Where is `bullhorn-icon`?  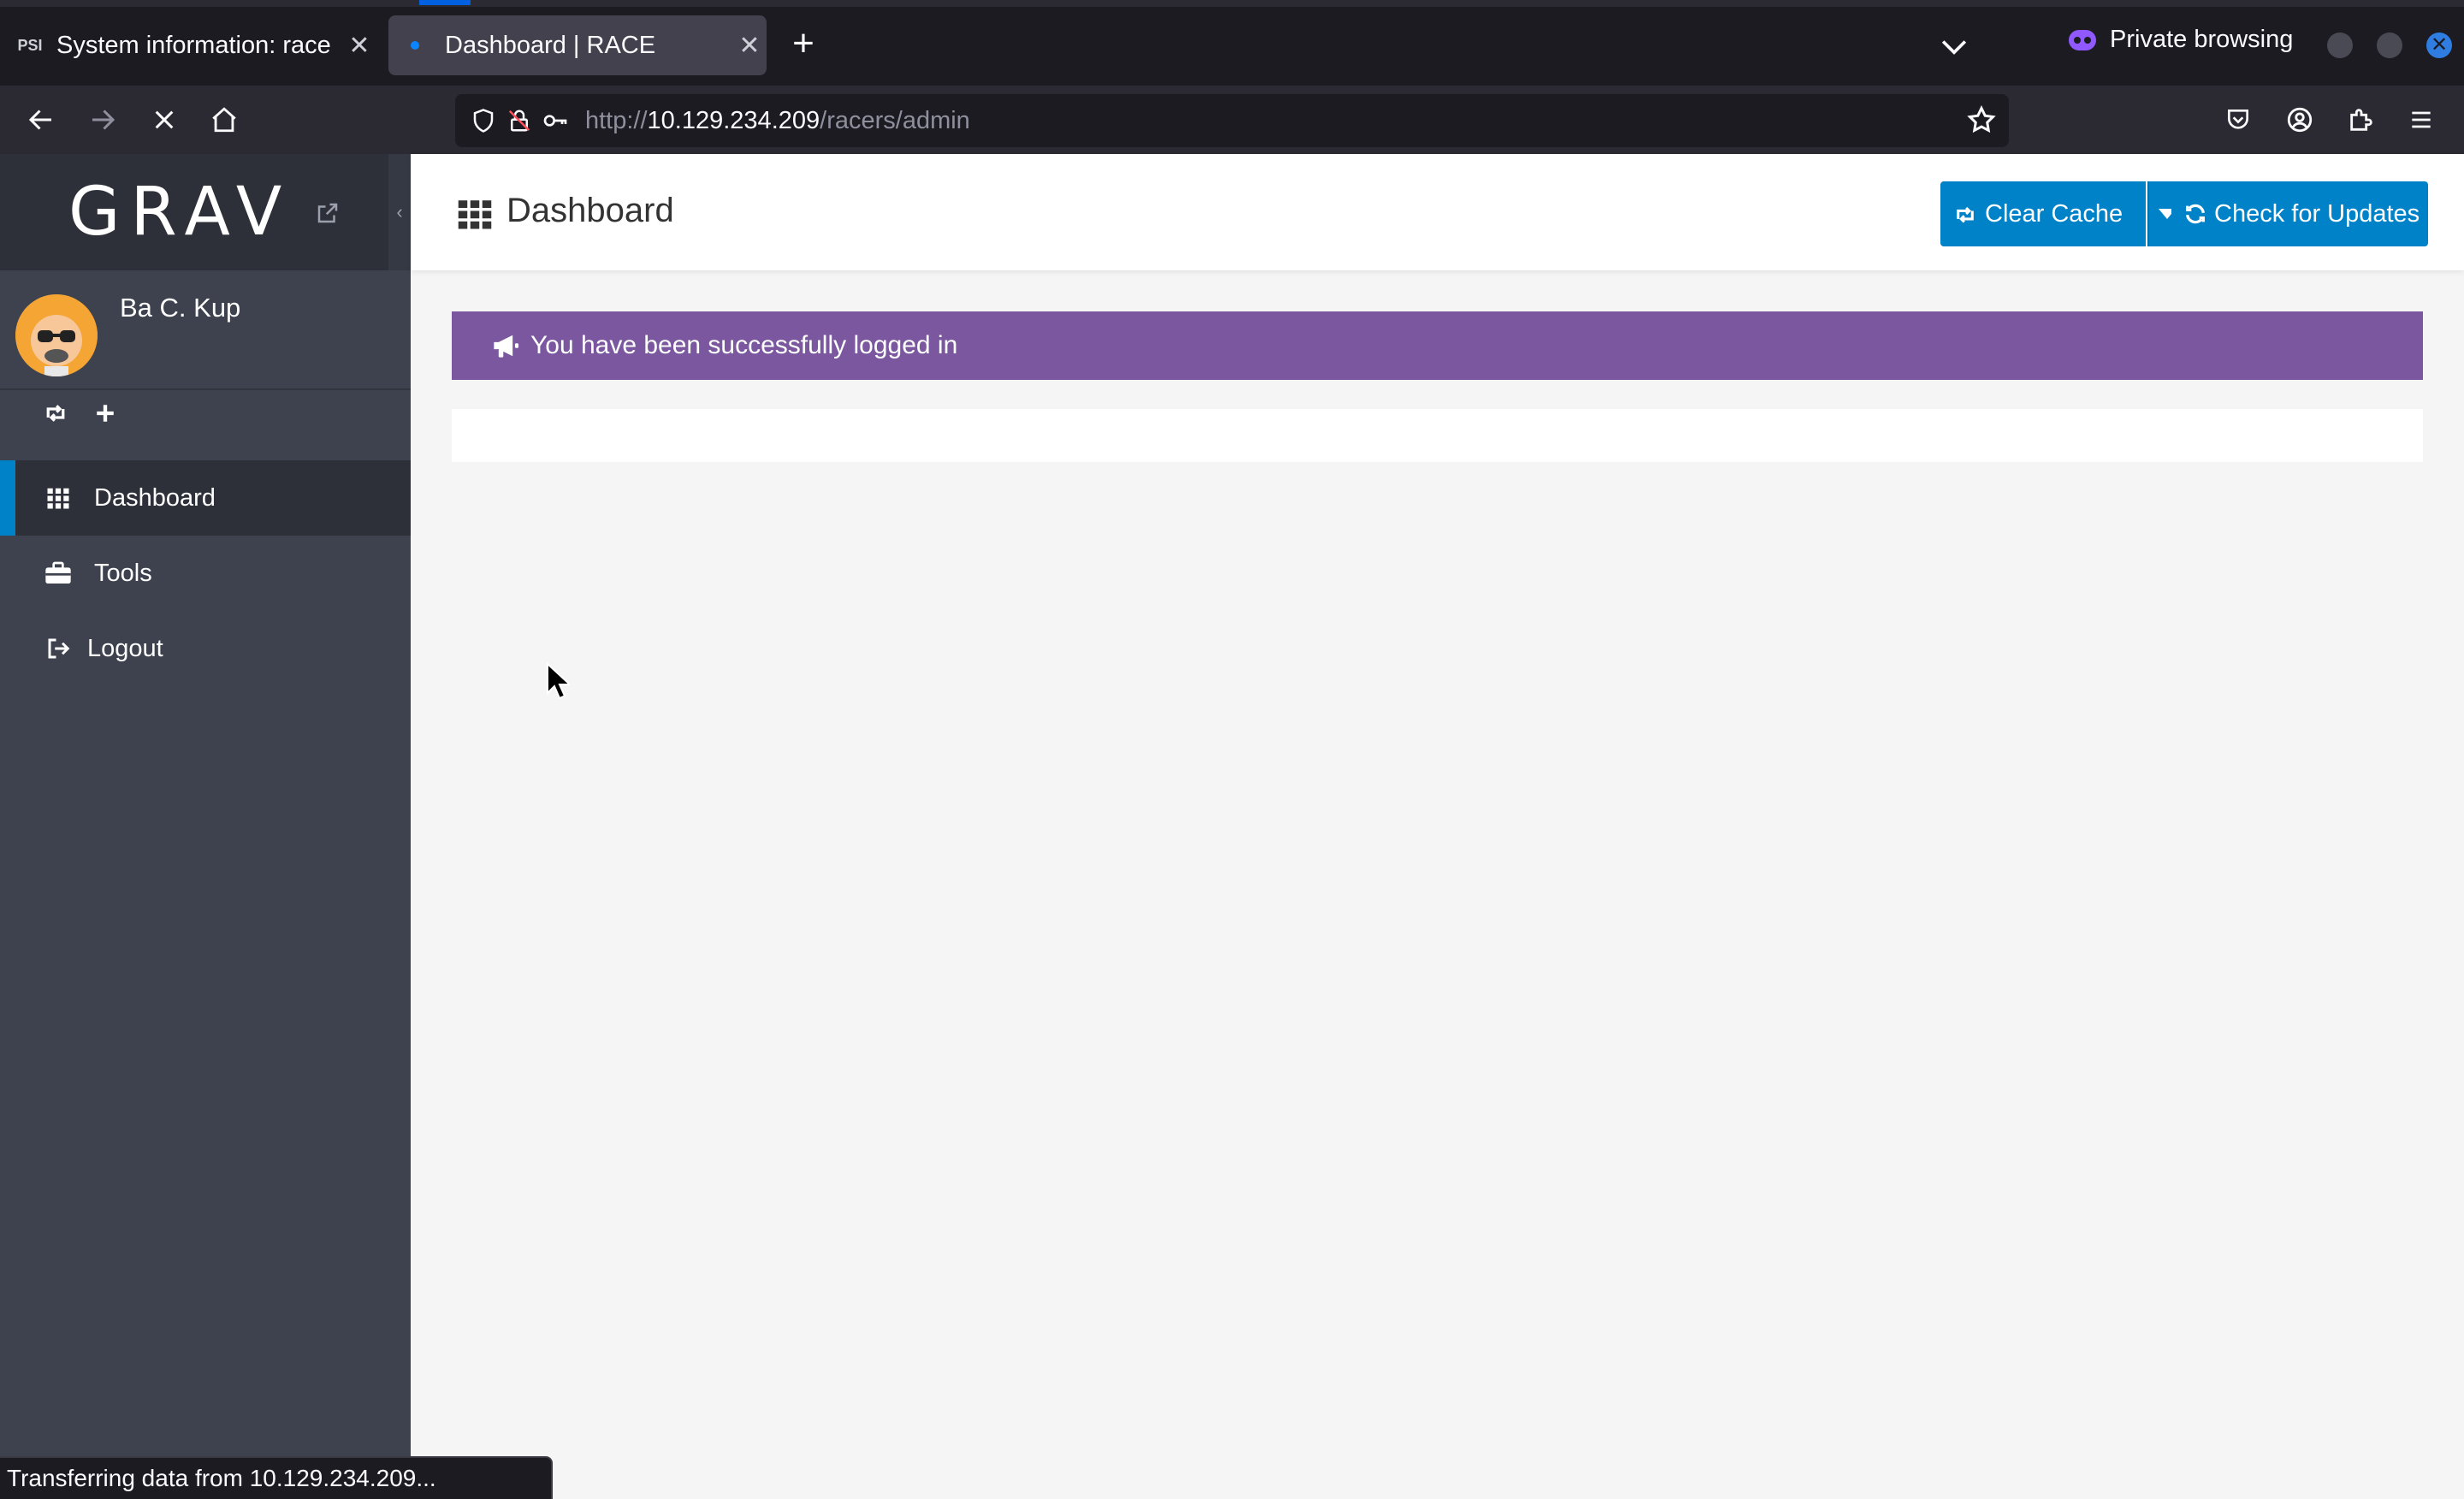 bullhorn-icon is located at coordinates (505, 345).